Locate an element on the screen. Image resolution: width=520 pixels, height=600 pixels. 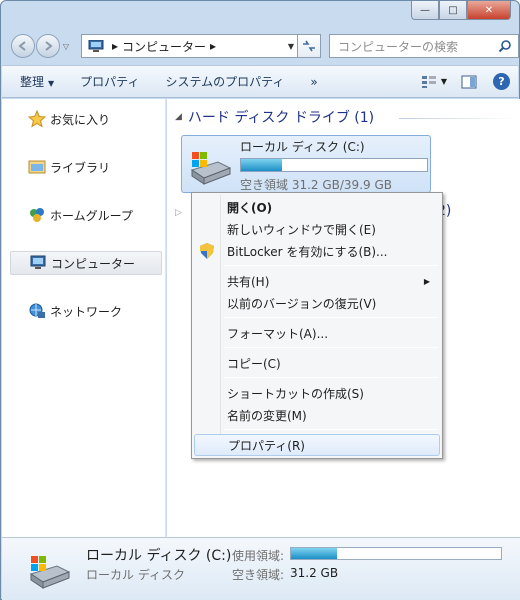
command-bar: 整理 ▼ プロパティ システムのプロパティ » ▼ ? is located at coordinates (260, 81).